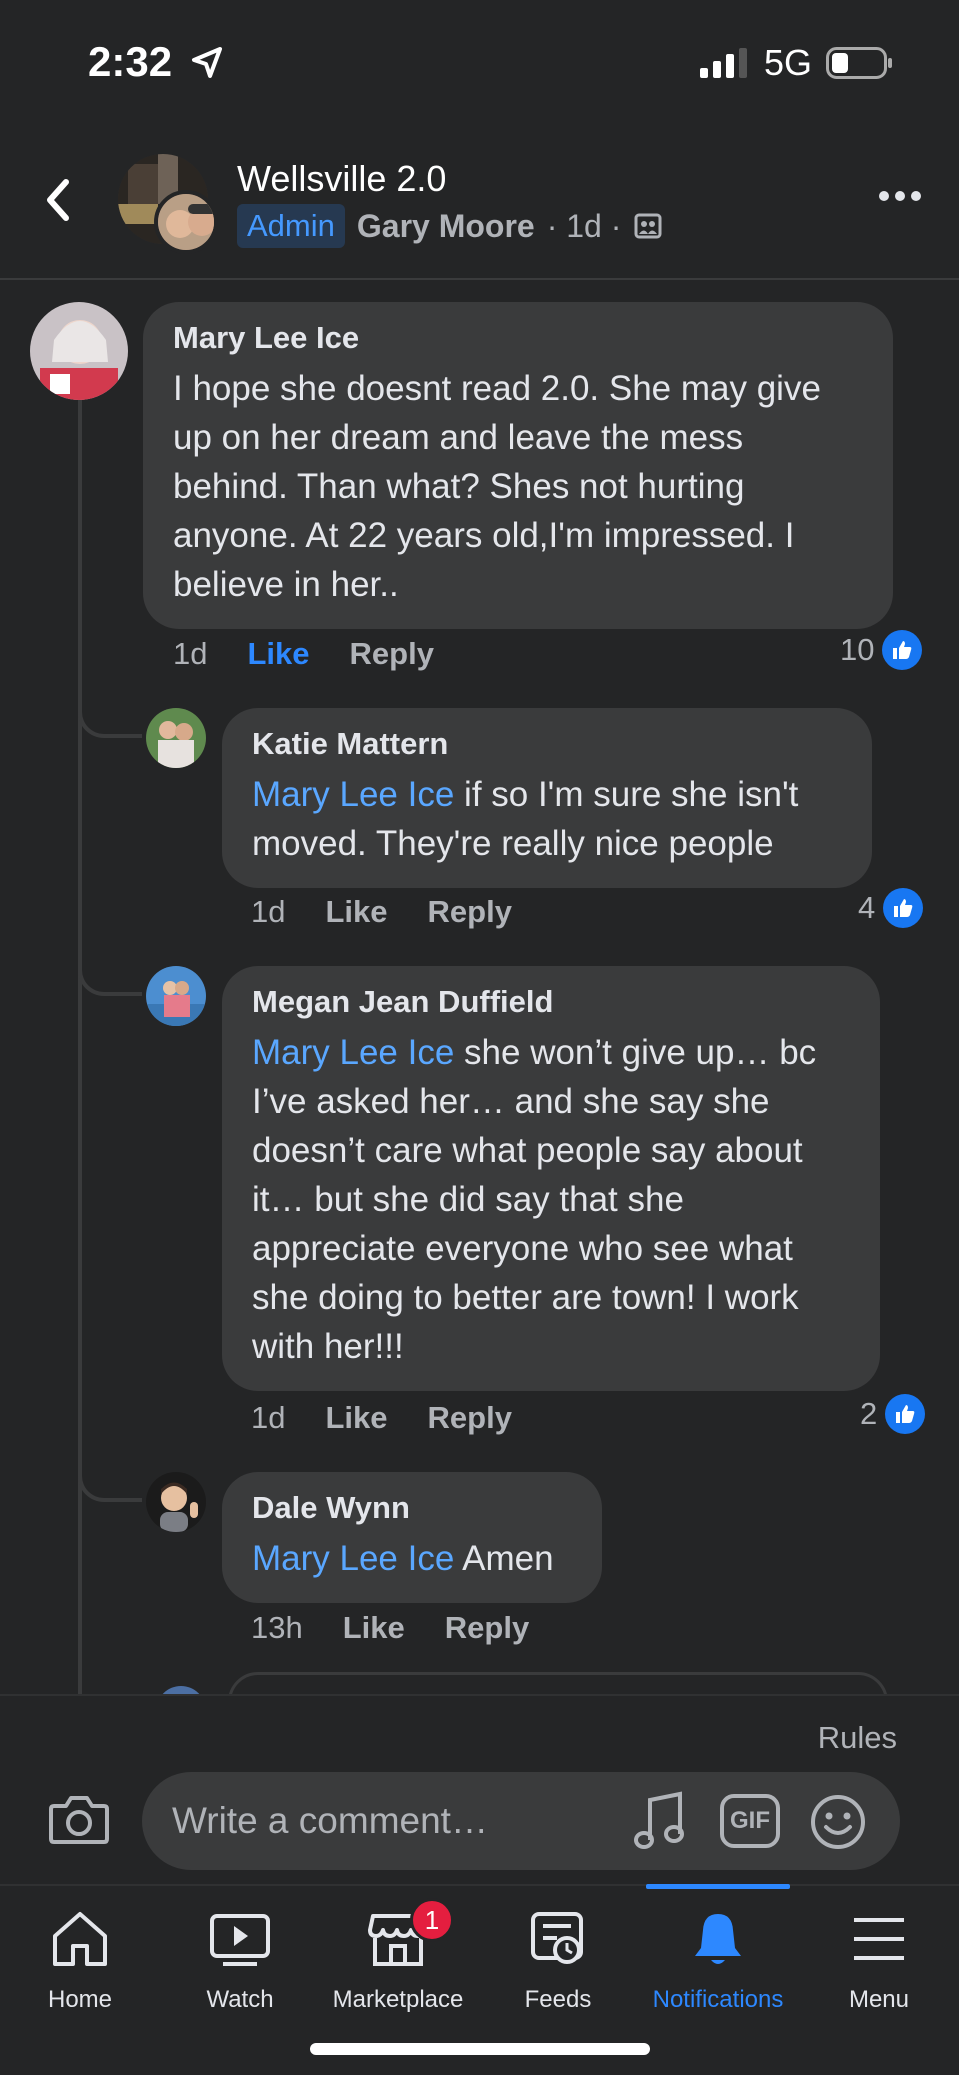 The width and height of the screenshot is (959, 2075). What do you see at coordinates (58, 200) in the screenshot?
I see `back-arrow-icon` at bounding box center [58, 200].